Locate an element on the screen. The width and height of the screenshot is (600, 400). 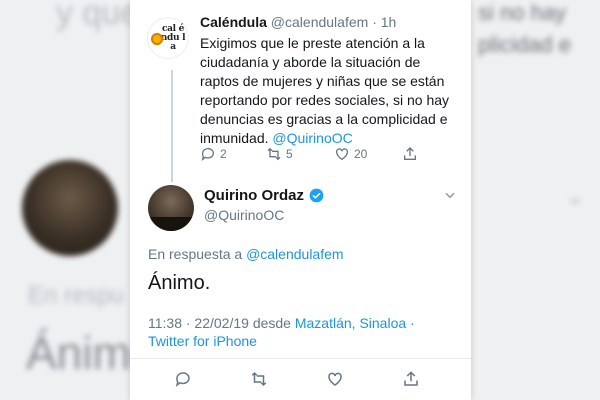
share-button is located at coordinates (412, 154).